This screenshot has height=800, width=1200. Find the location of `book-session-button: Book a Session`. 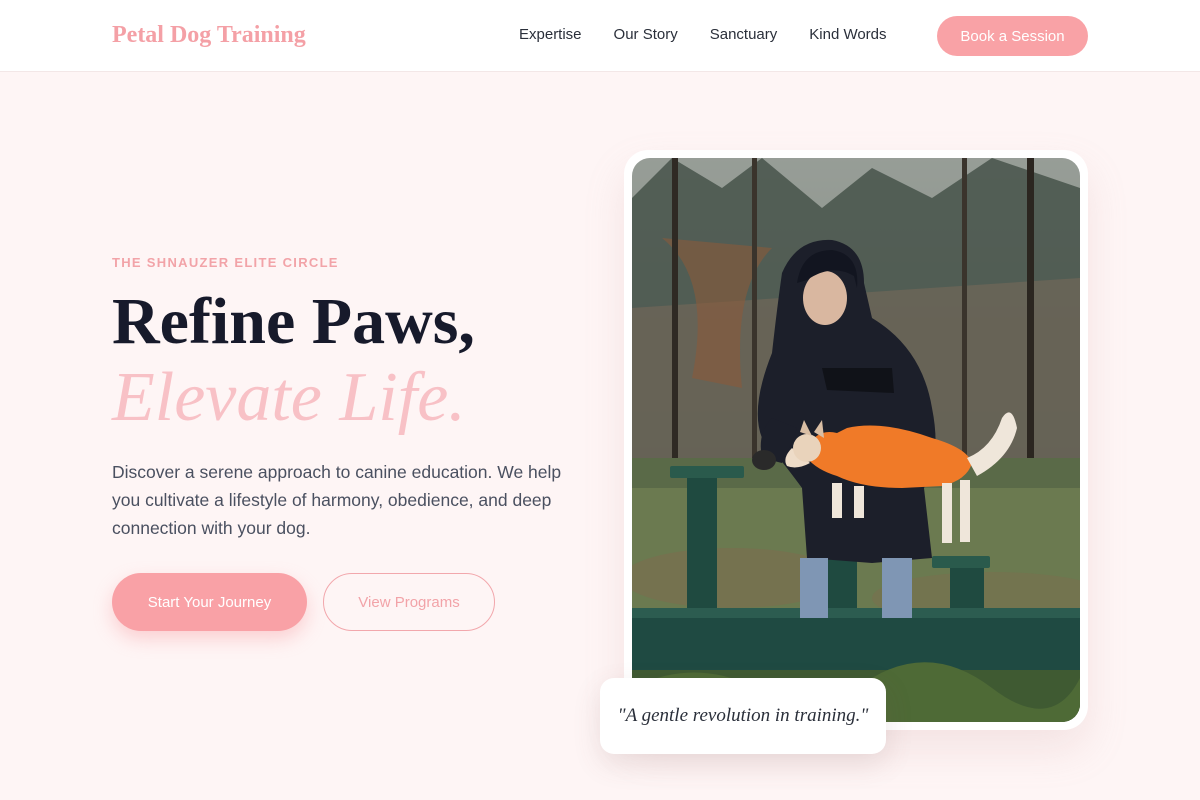

book-session-button: Book a Session is located at coordinates (1012, 36).